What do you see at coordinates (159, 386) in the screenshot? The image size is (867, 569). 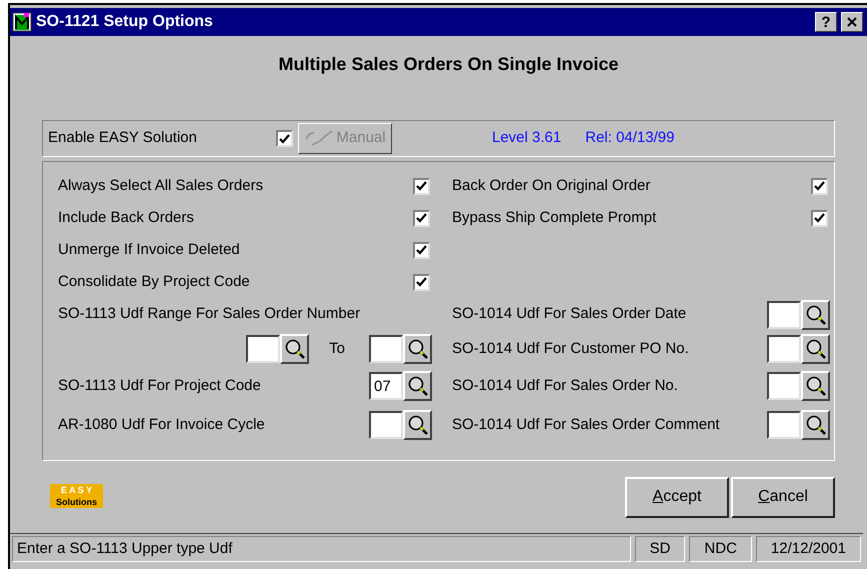 I see `option-label: SO-1113 Udf For Project Code` at bounding box center [159, 386].